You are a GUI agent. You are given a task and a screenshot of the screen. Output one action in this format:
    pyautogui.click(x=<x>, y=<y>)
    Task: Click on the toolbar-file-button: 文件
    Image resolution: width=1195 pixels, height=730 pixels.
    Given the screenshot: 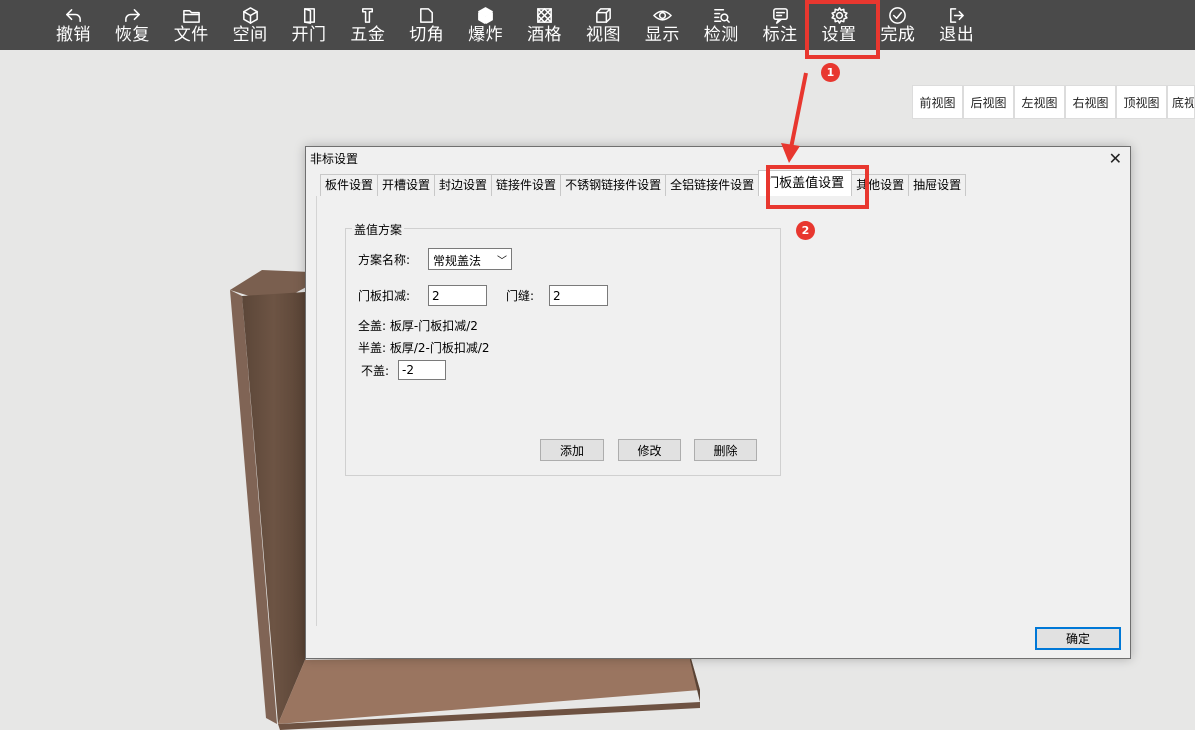 What is the action you would take?
    pyautogui.click(x=191, y=25)
    